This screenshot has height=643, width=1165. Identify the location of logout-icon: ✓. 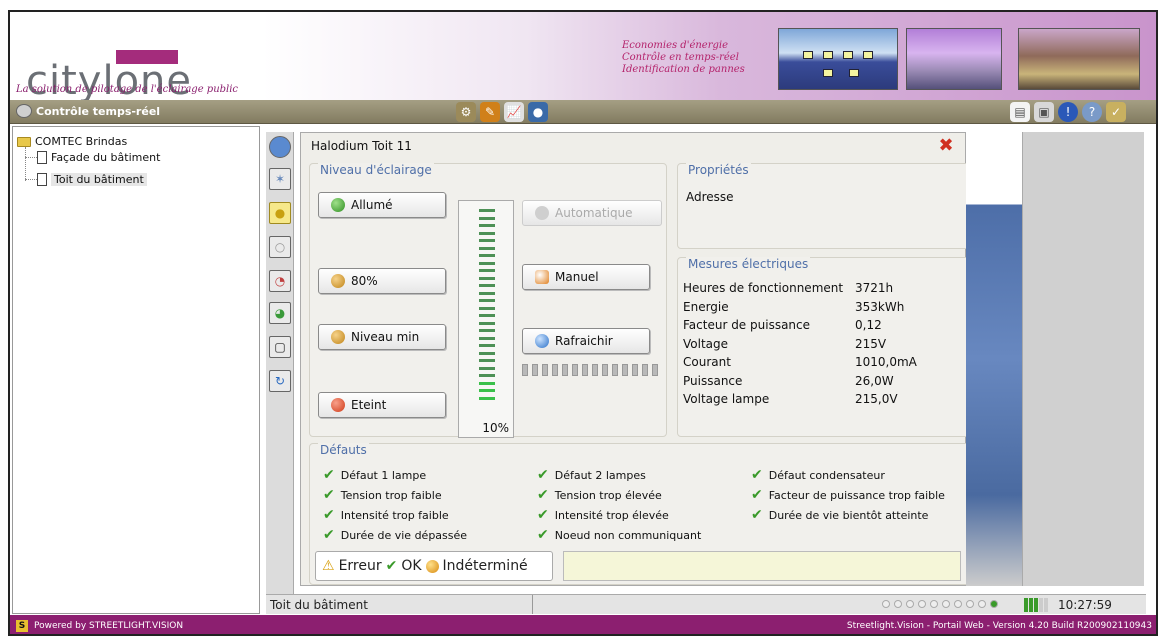
(1116, 112).